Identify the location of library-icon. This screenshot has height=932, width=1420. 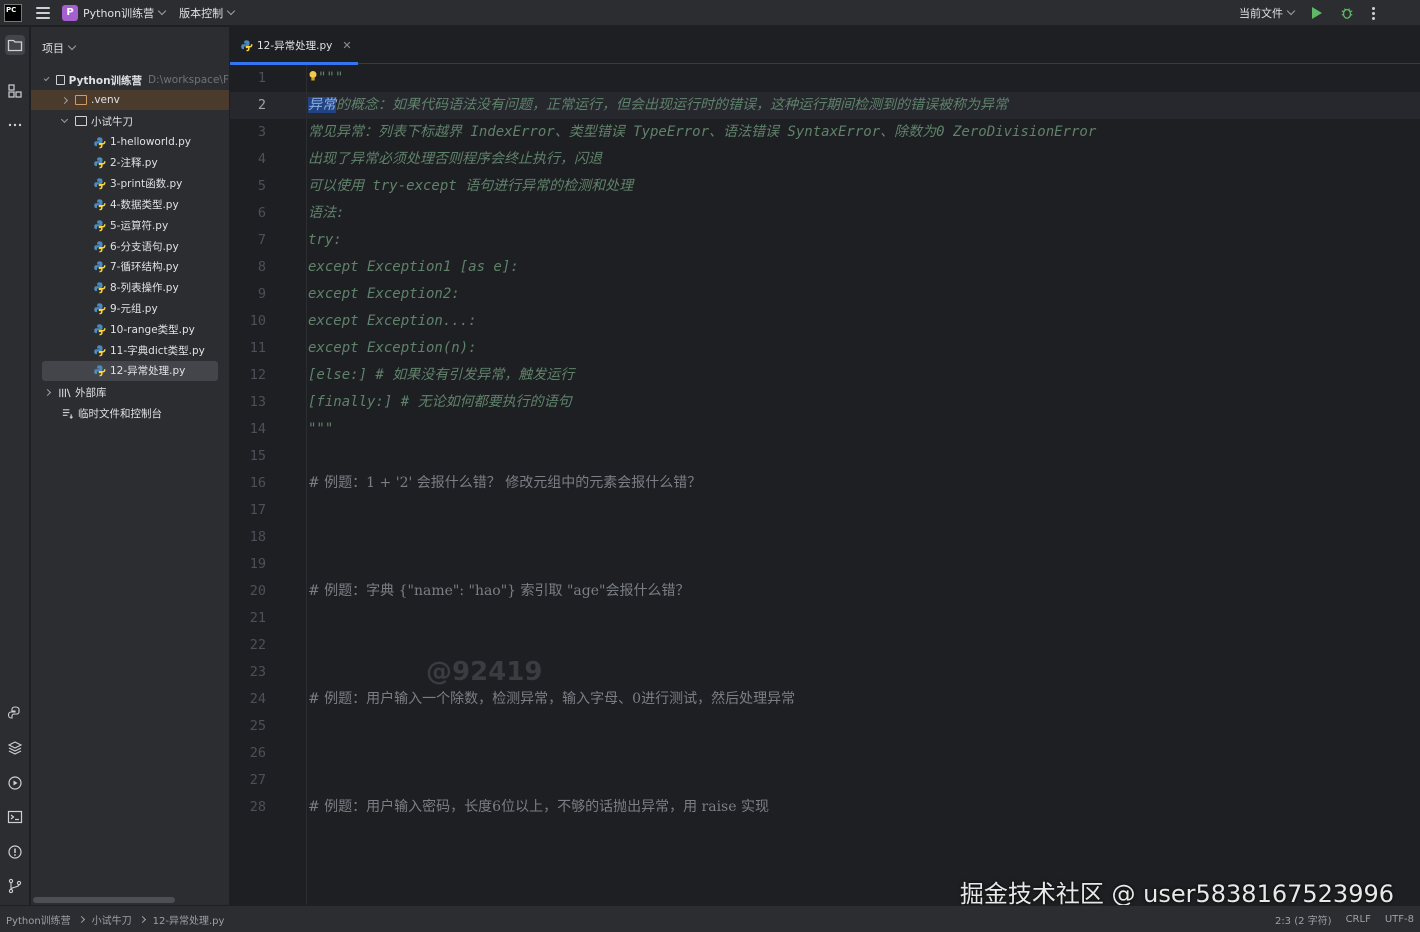
(65, 392).